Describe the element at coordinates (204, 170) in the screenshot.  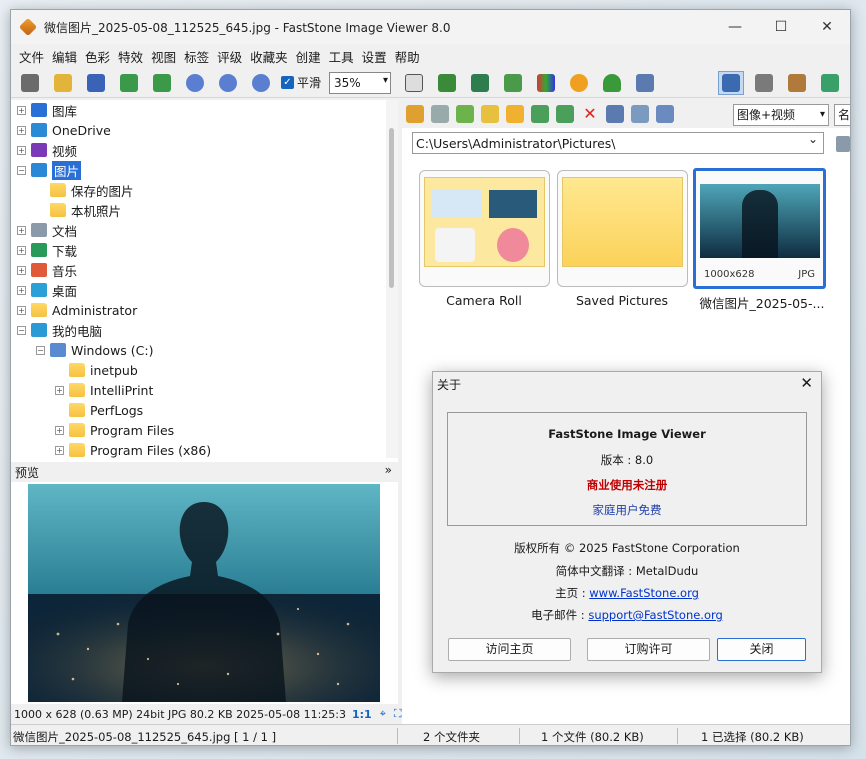
I see `tree-node: − 图片` at that location.